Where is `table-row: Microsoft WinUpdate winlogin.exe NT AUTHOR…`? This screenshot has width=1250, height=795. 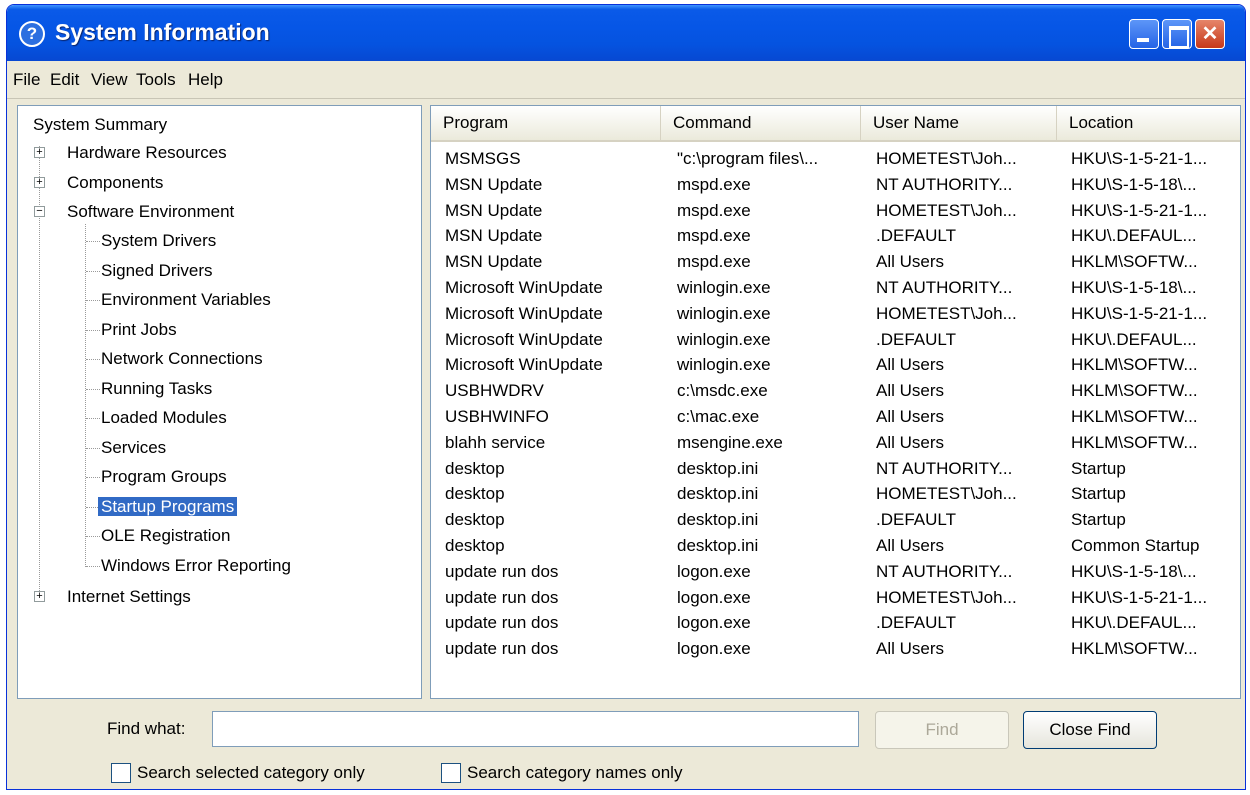
table-row: Microsoft WinUpdate winlogin.exe NT AUTHOR… is located at coordinates (835, 288).